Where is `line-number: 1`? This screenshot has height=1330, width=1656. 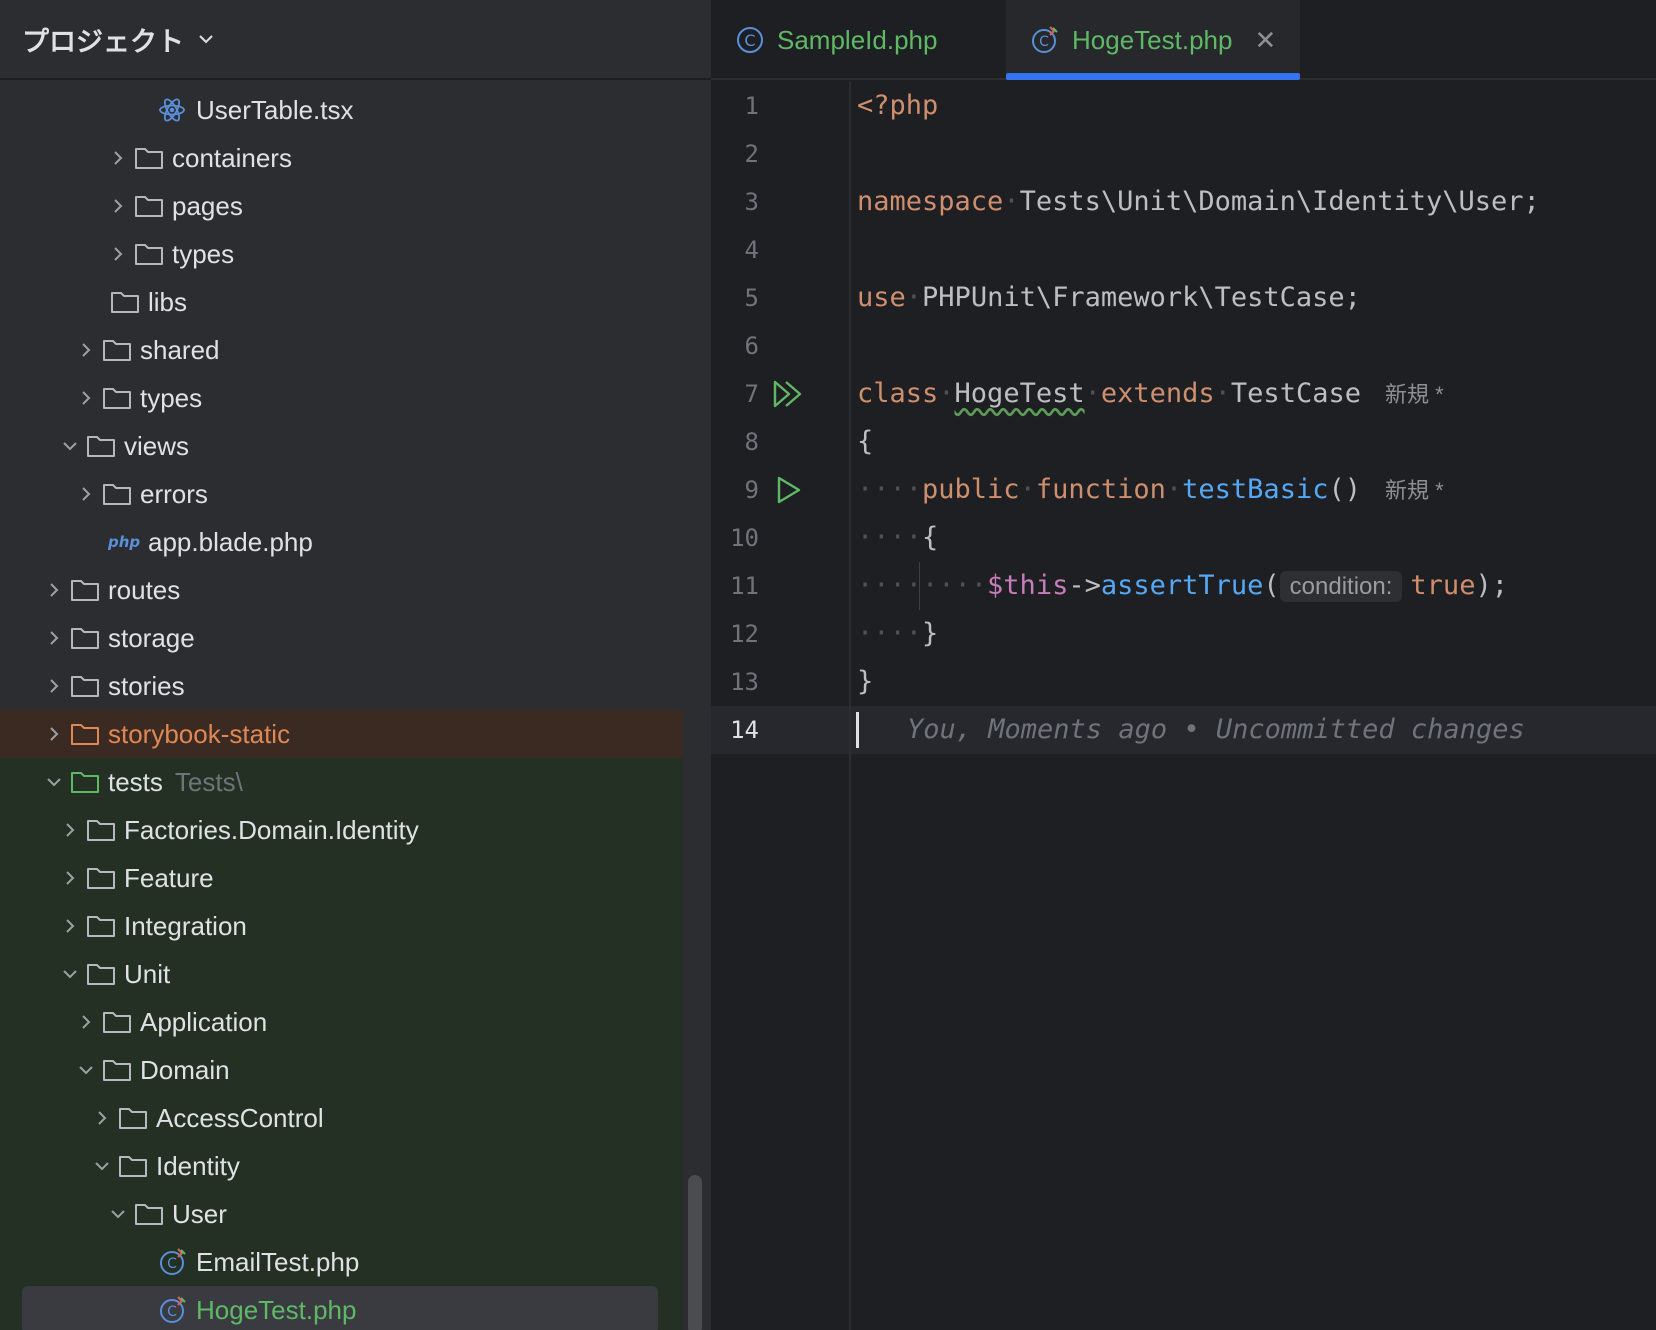
line-number: 1 is located at coordinates (751, 106).